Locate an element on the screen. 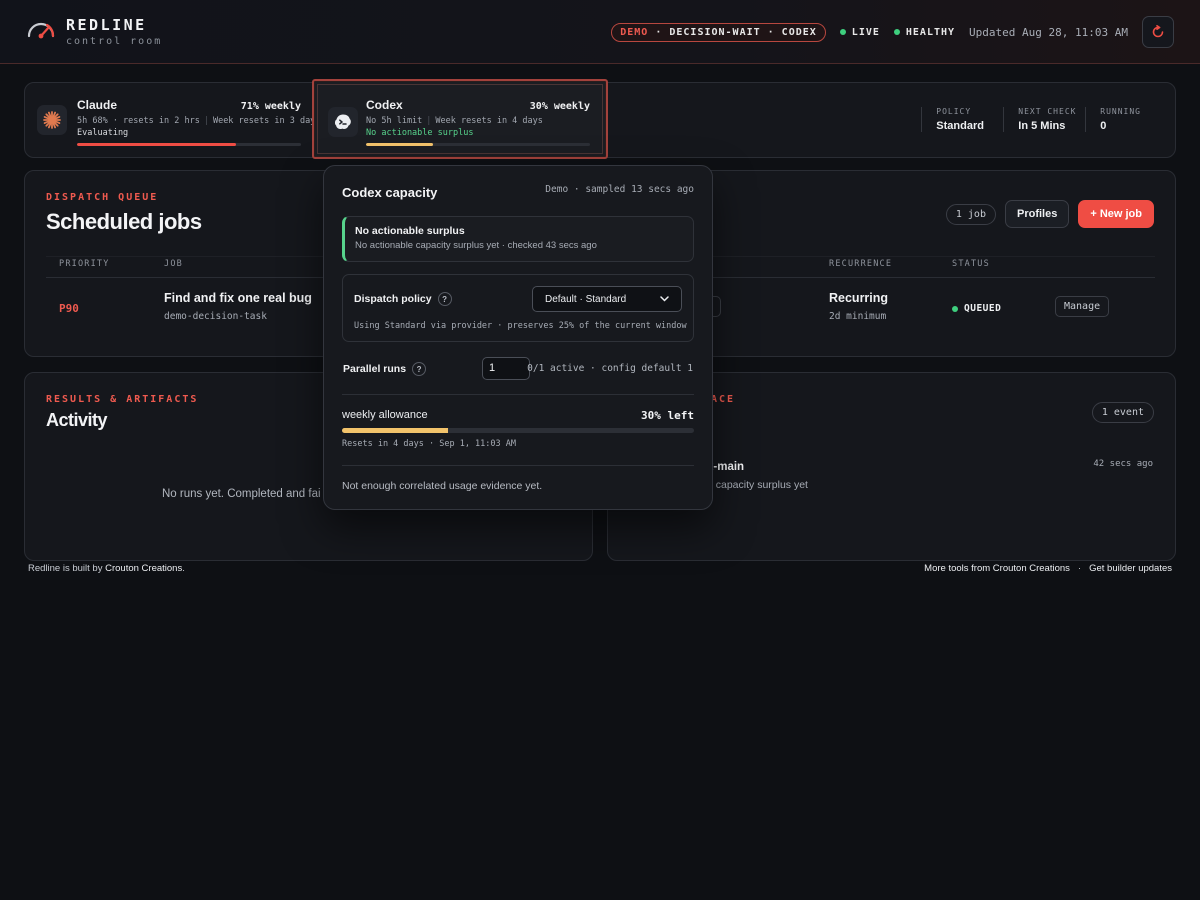 This screenshot has height=900, width=1200. provider-meta-b: Week resets in 3 days is located at coordinates (266, 121).